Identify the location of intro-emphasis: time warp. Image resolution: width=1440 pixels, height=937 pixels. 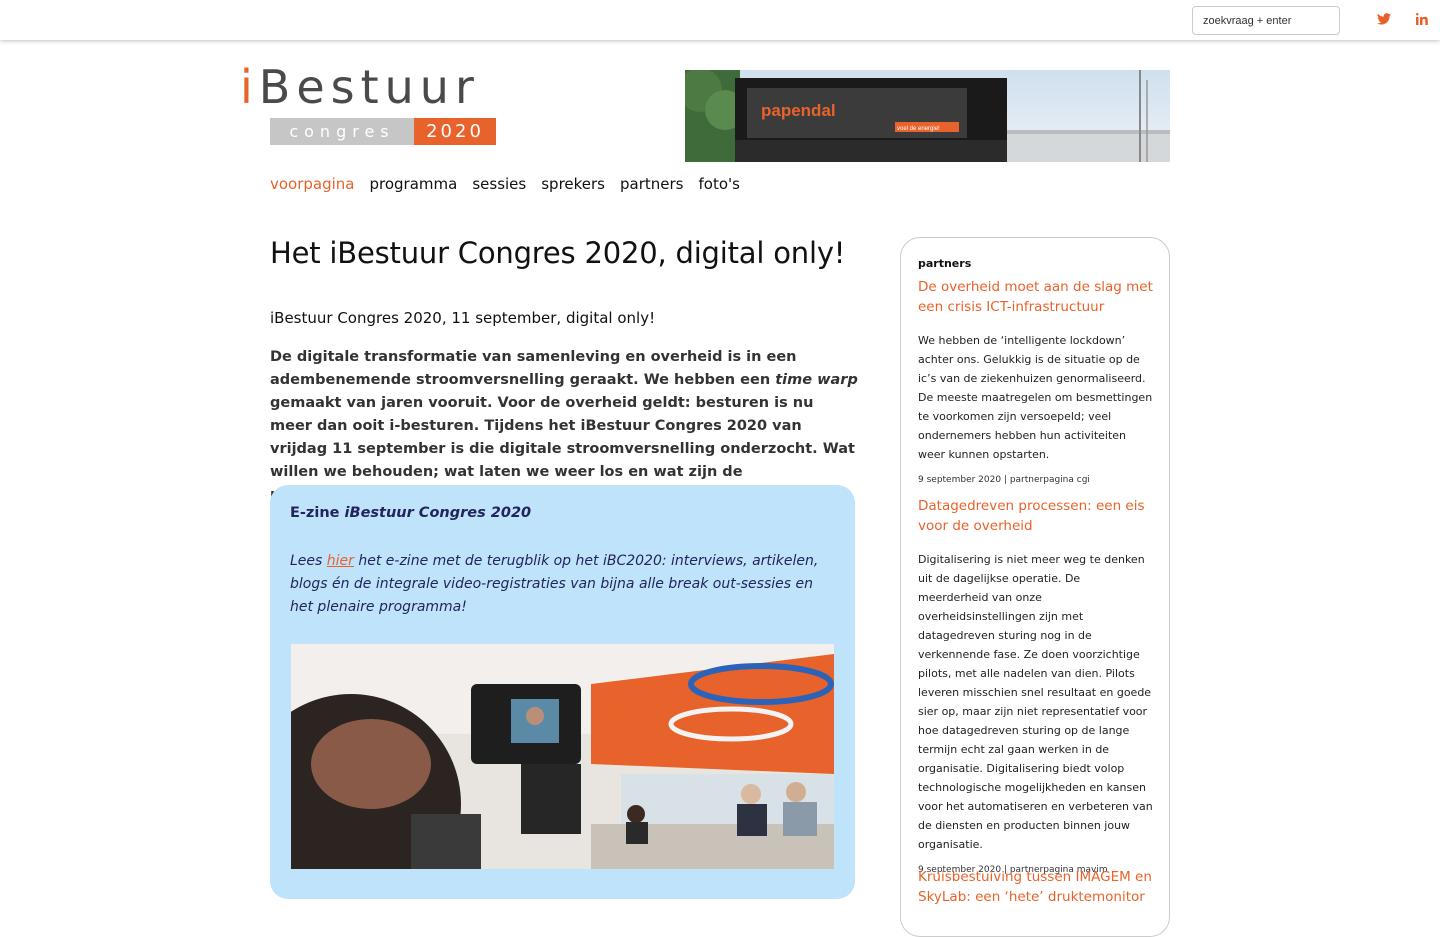
(816, 380).